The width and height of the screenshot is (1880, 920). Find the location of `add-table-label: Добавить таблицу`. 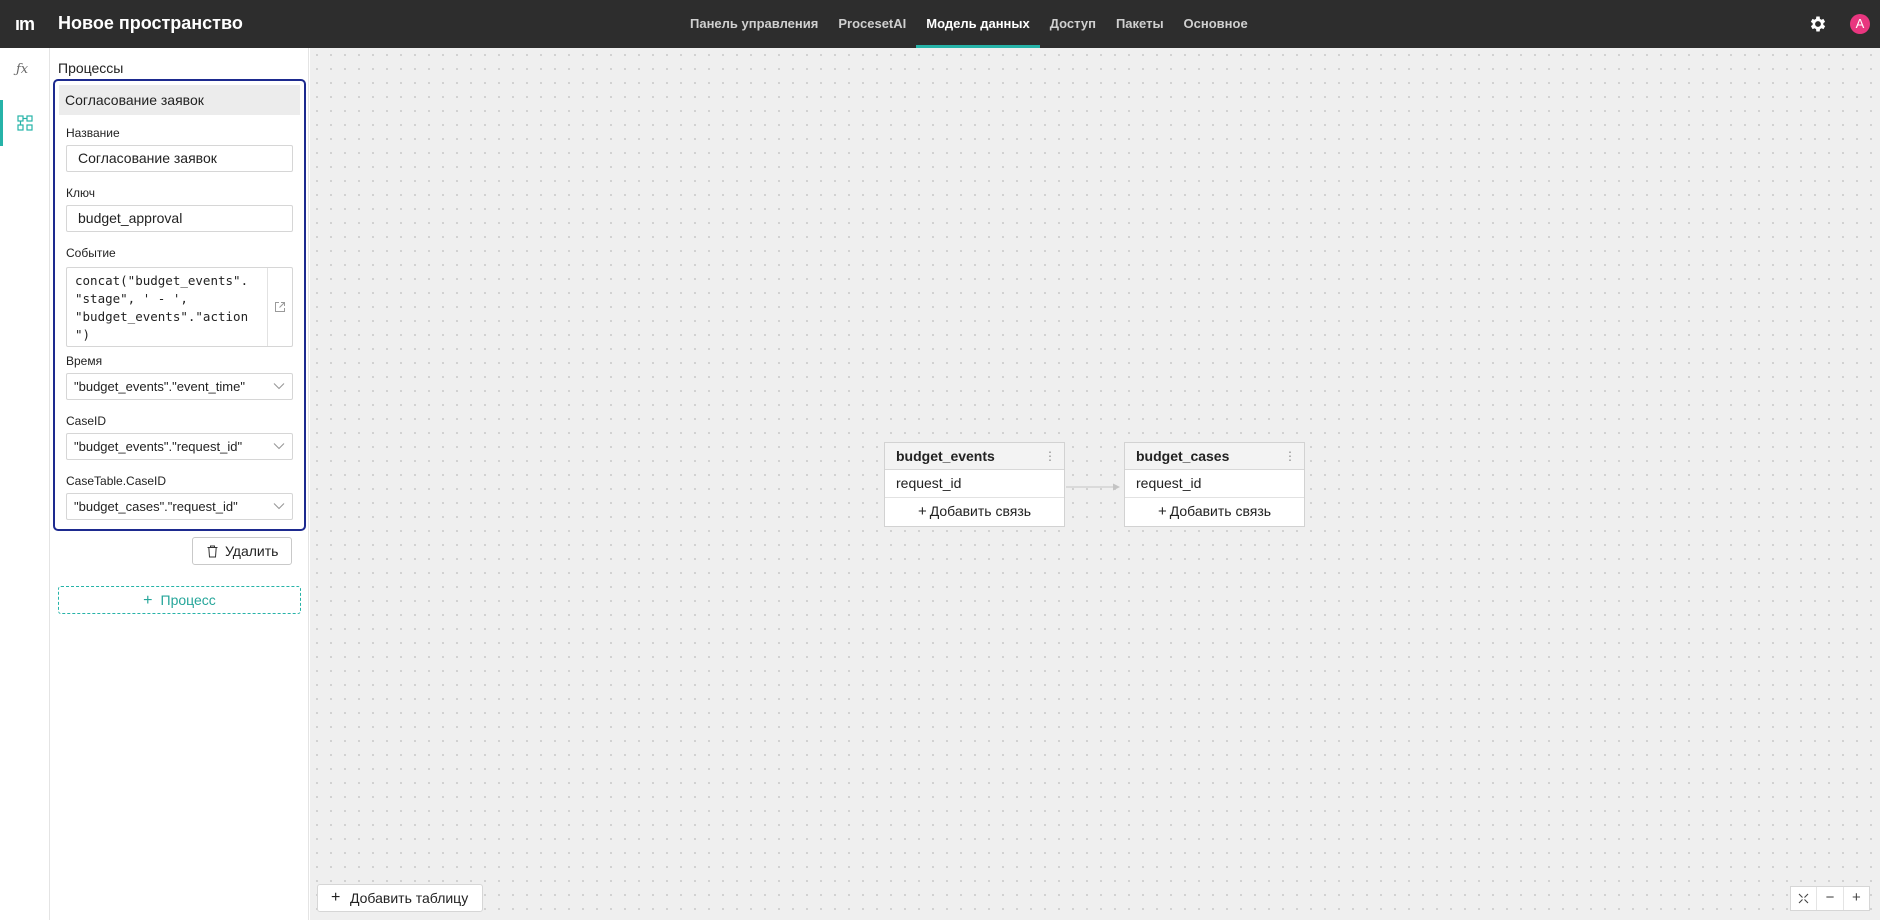

add-table-label: Добавить таблицу is located at coordinates (409, 898).